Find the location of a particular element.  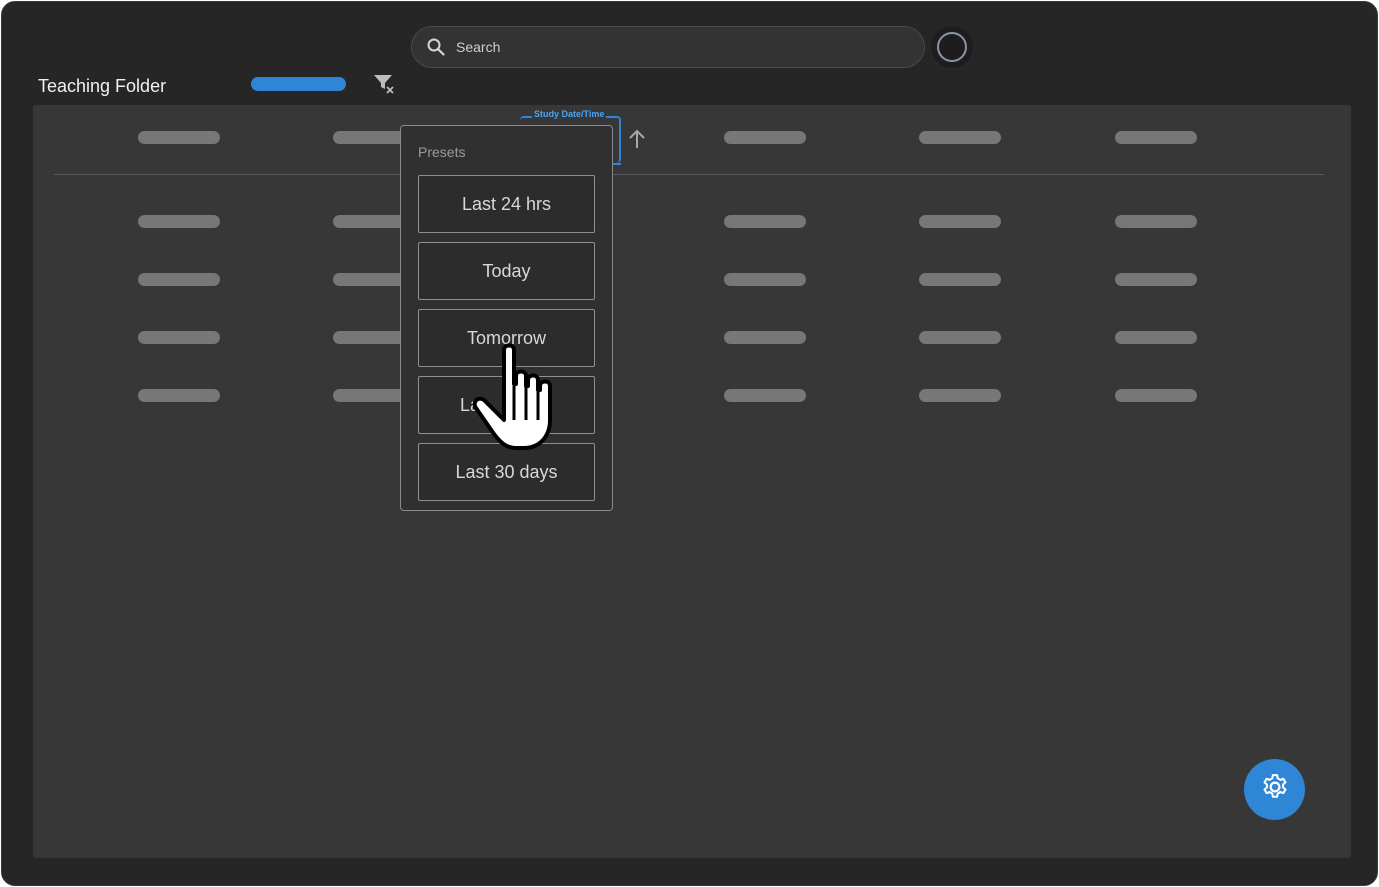

avatar-icon is located at coordinates (952, 47).